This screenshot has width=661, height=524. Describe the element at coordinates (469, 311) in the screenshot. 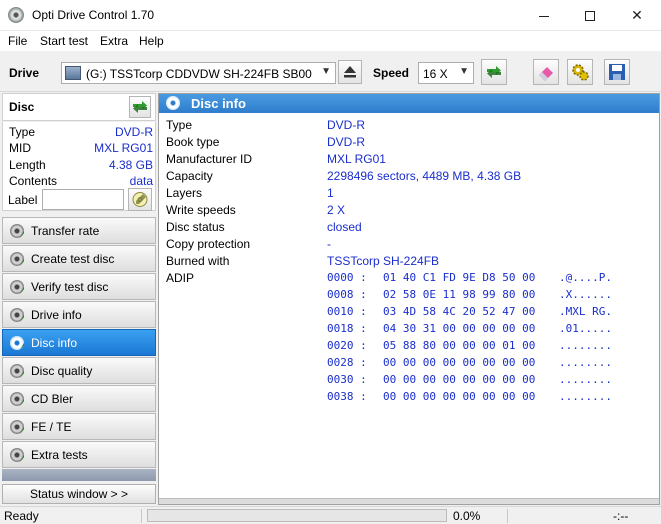

I see `adip-row: 0010 : 03 4D 58 4C 20 52 47 00 .MXL RG.` at that location.